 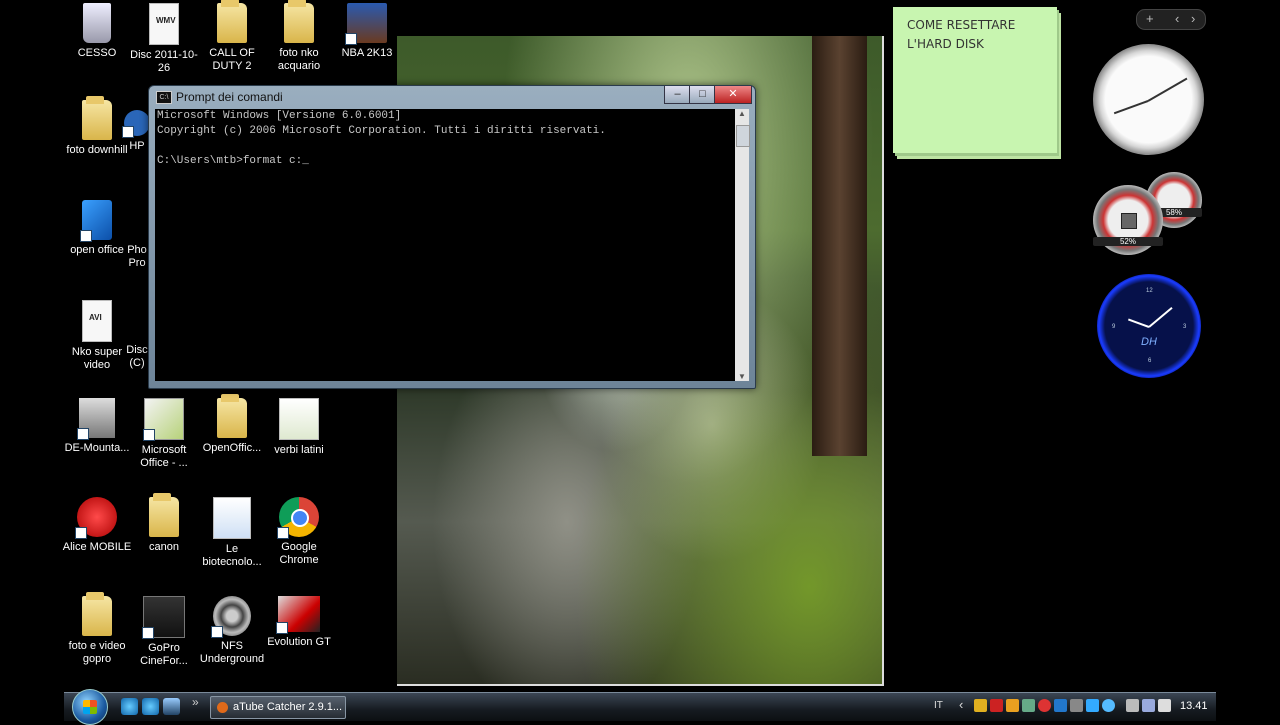 I want to click on bluetooth-icon, so click(x=1092, y=705).